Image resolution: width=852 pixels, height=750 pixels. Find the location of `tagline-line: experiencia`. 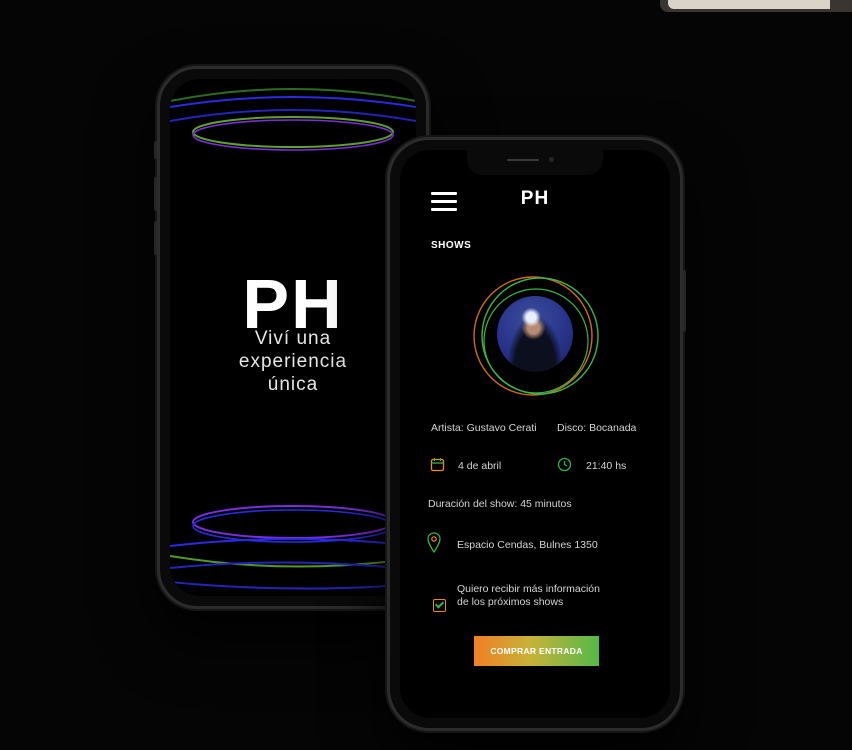

tagline-line: experiencia is located at coordinates (293, 361).